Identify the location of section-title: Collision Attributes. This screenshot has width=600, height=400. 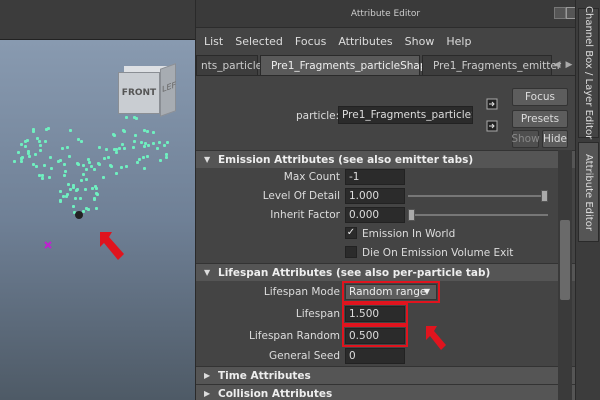
(275, 393).